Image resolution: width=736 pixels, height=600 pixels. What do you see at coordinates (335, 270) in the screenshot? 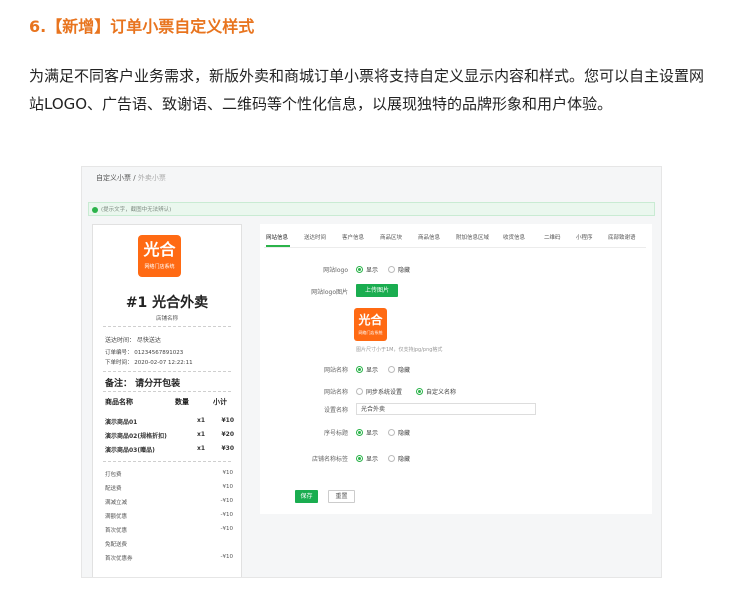
I see `logo-label: 网站logo` at bounding box center [335, 270].